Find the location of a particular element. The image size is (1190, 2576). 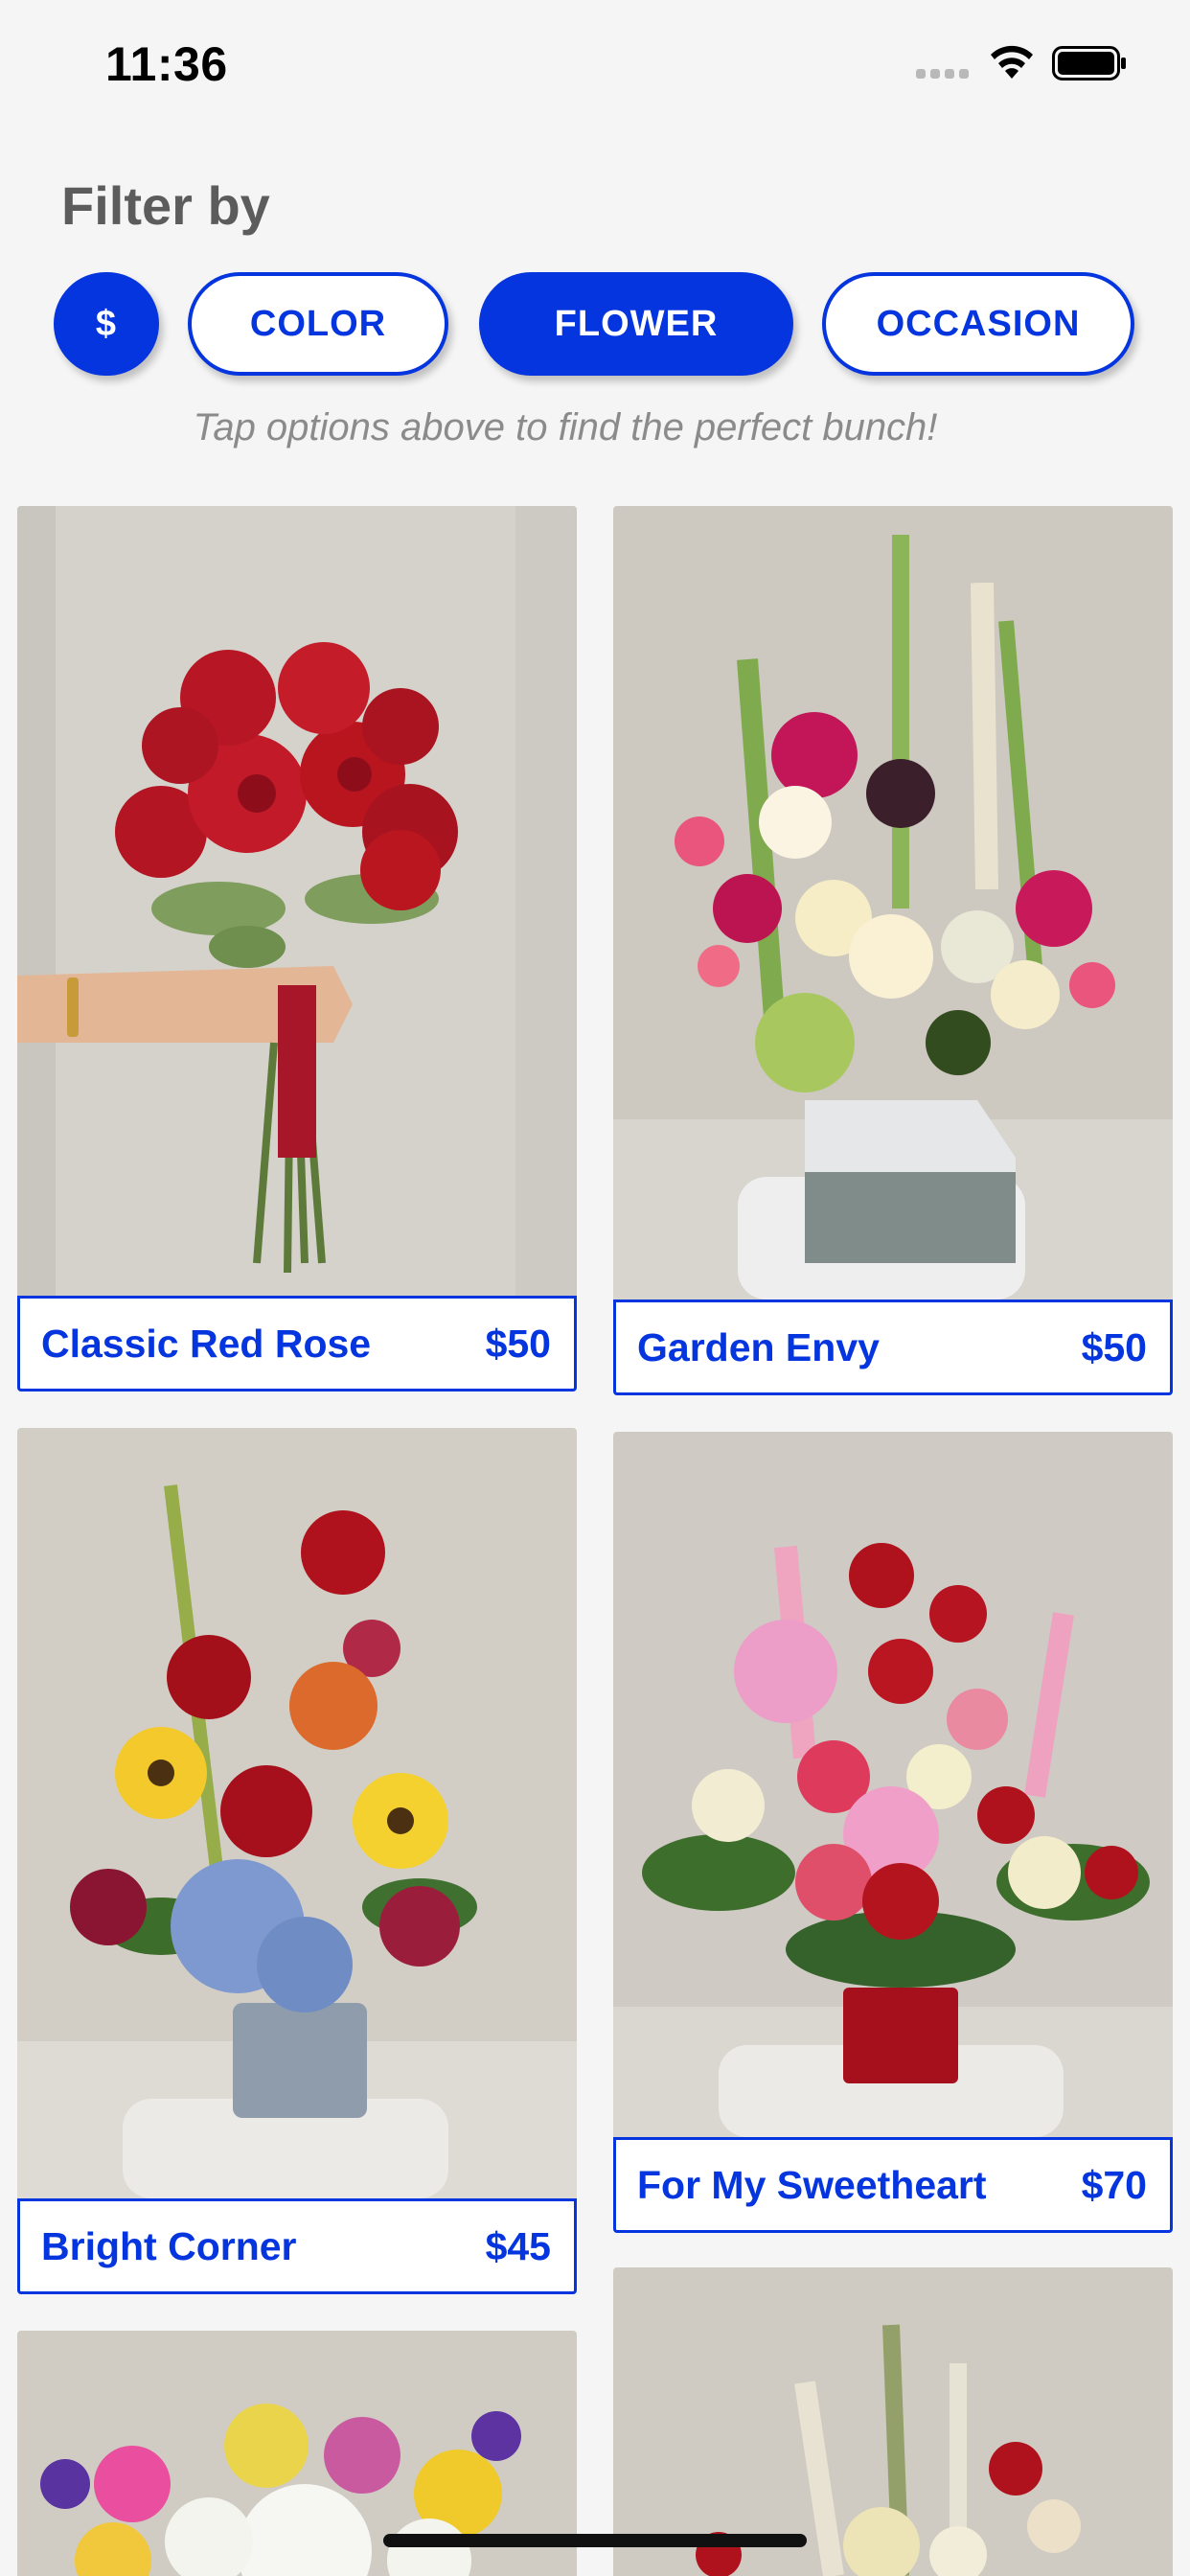

product-name: Bright Corner is located at coordinates (169, 2245).